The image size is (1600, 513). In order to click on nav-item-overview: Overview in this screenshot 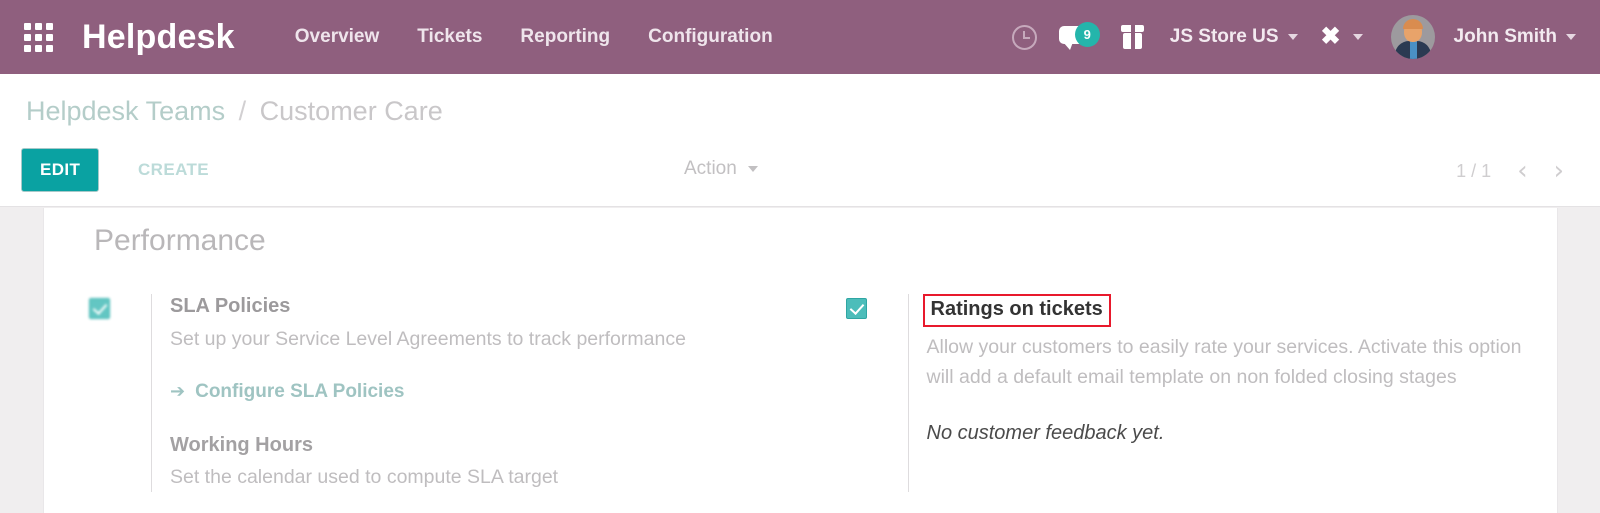, I will do `click(337, 37)`.